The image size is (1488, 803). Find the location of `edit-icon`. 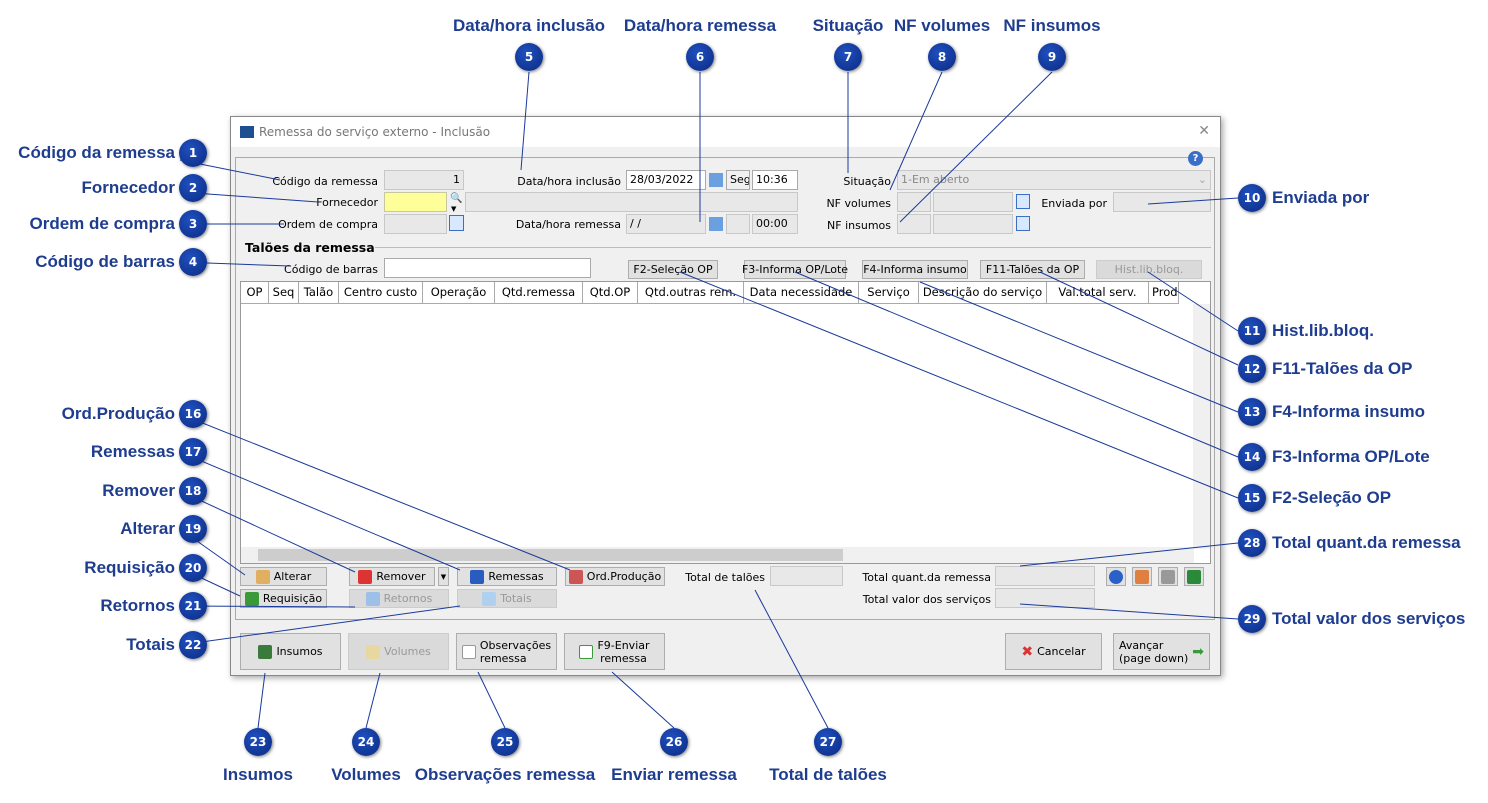

edit-icon is located at coordinates (262, 576).